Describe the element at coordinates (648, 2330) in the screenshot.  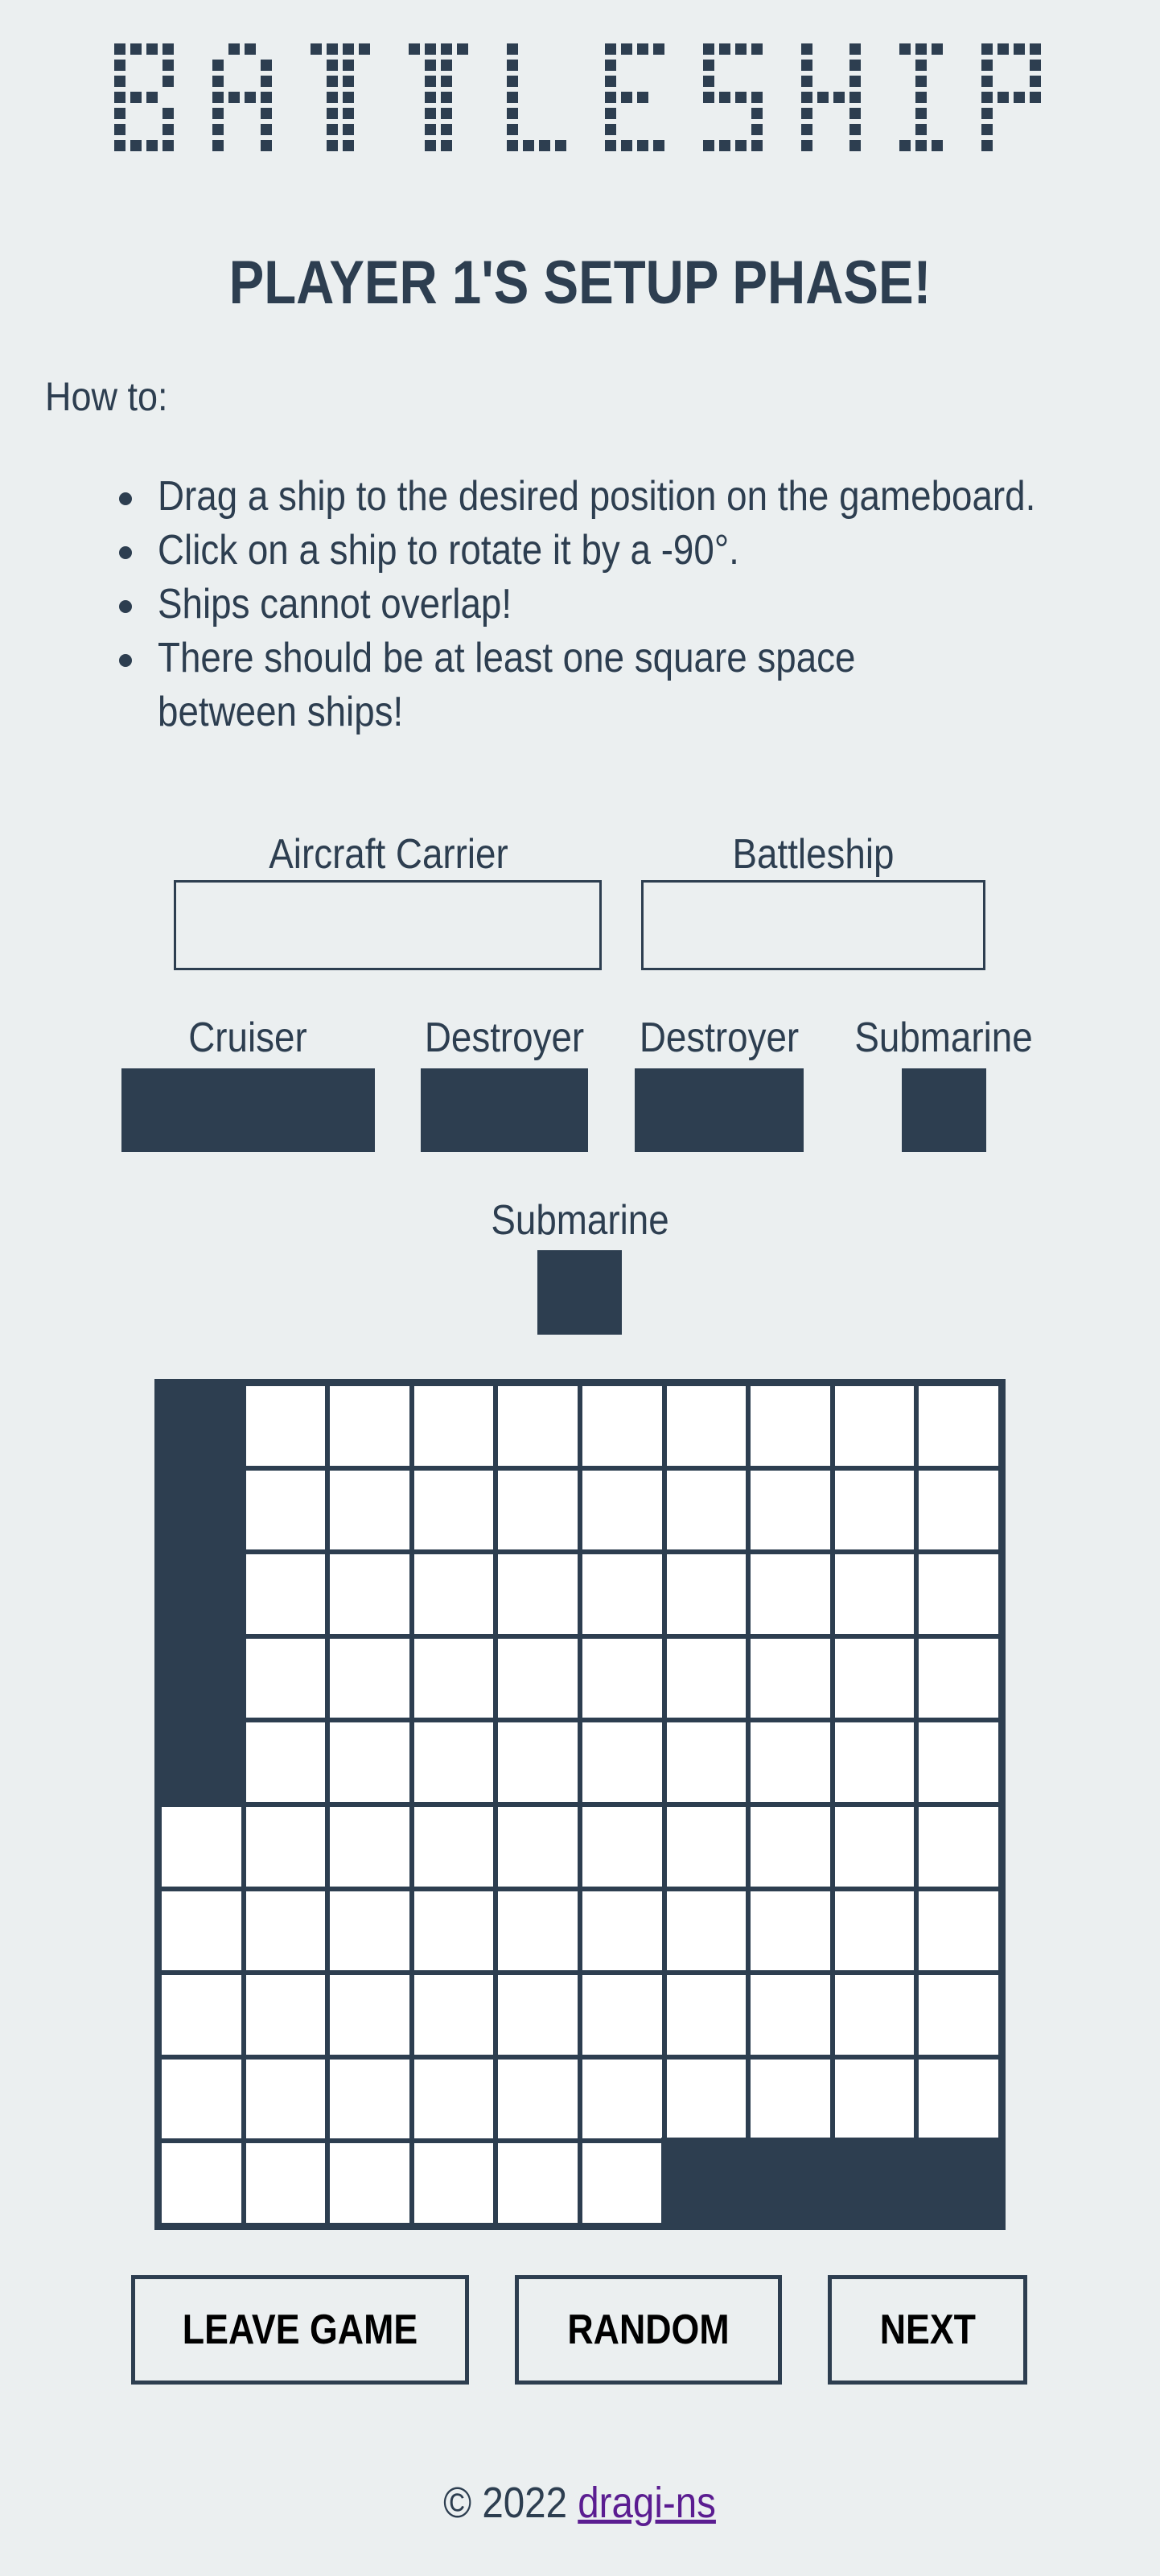
I see `random-button: RANDOM` at that location.